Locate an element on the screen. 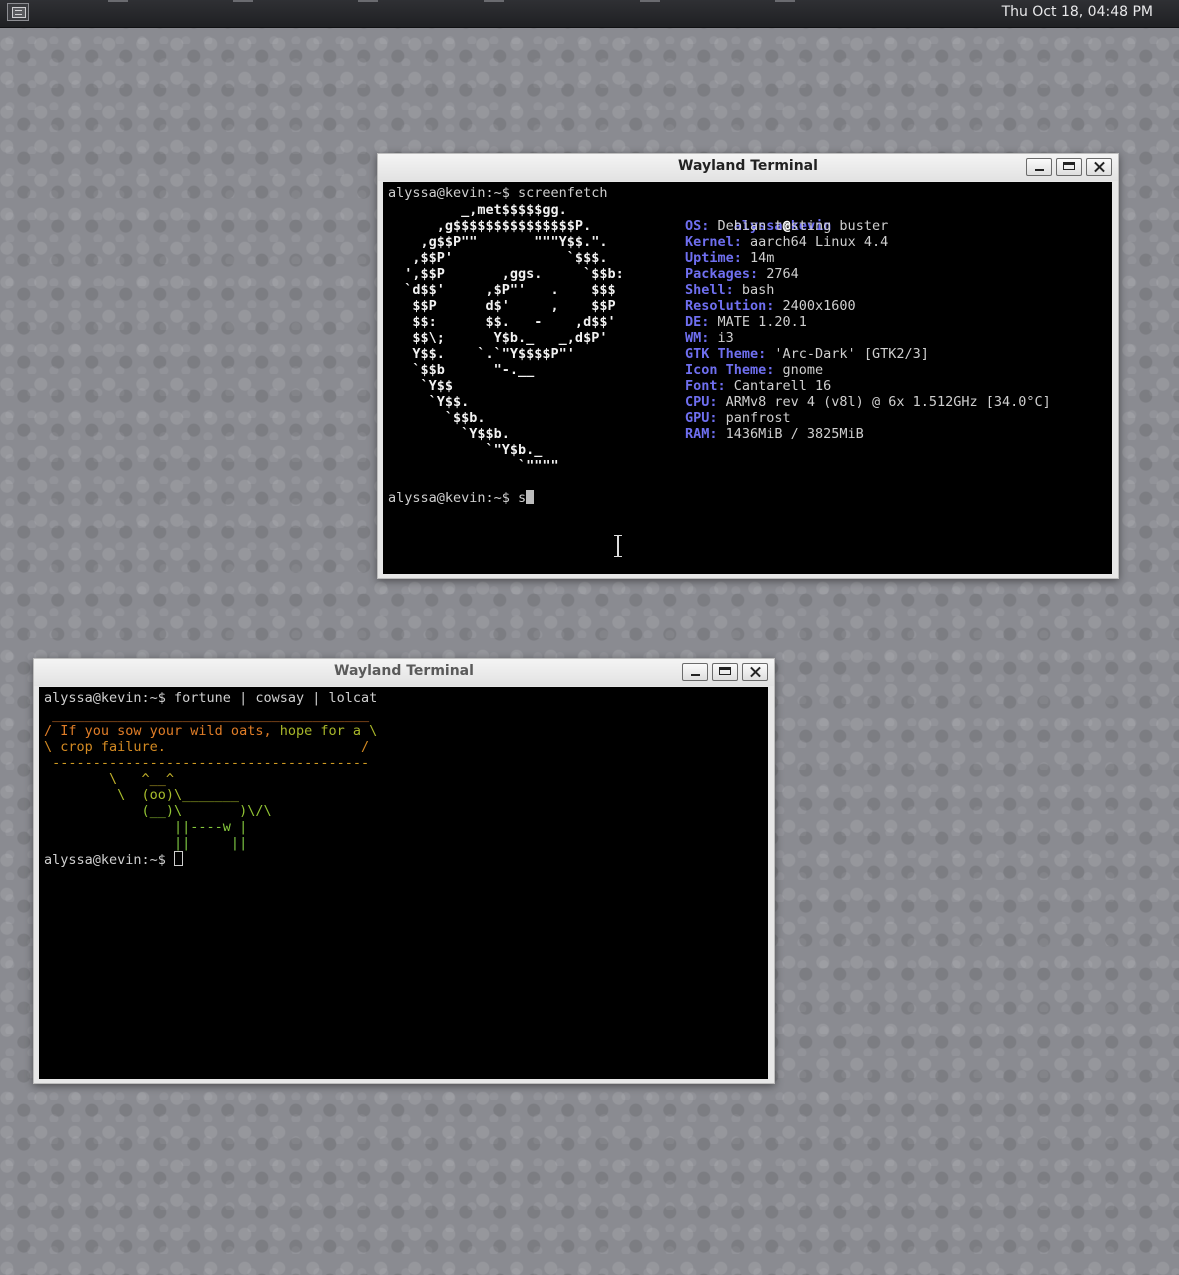  logo-line: $$P d$' , $$P is located at coordinates (502, 306).